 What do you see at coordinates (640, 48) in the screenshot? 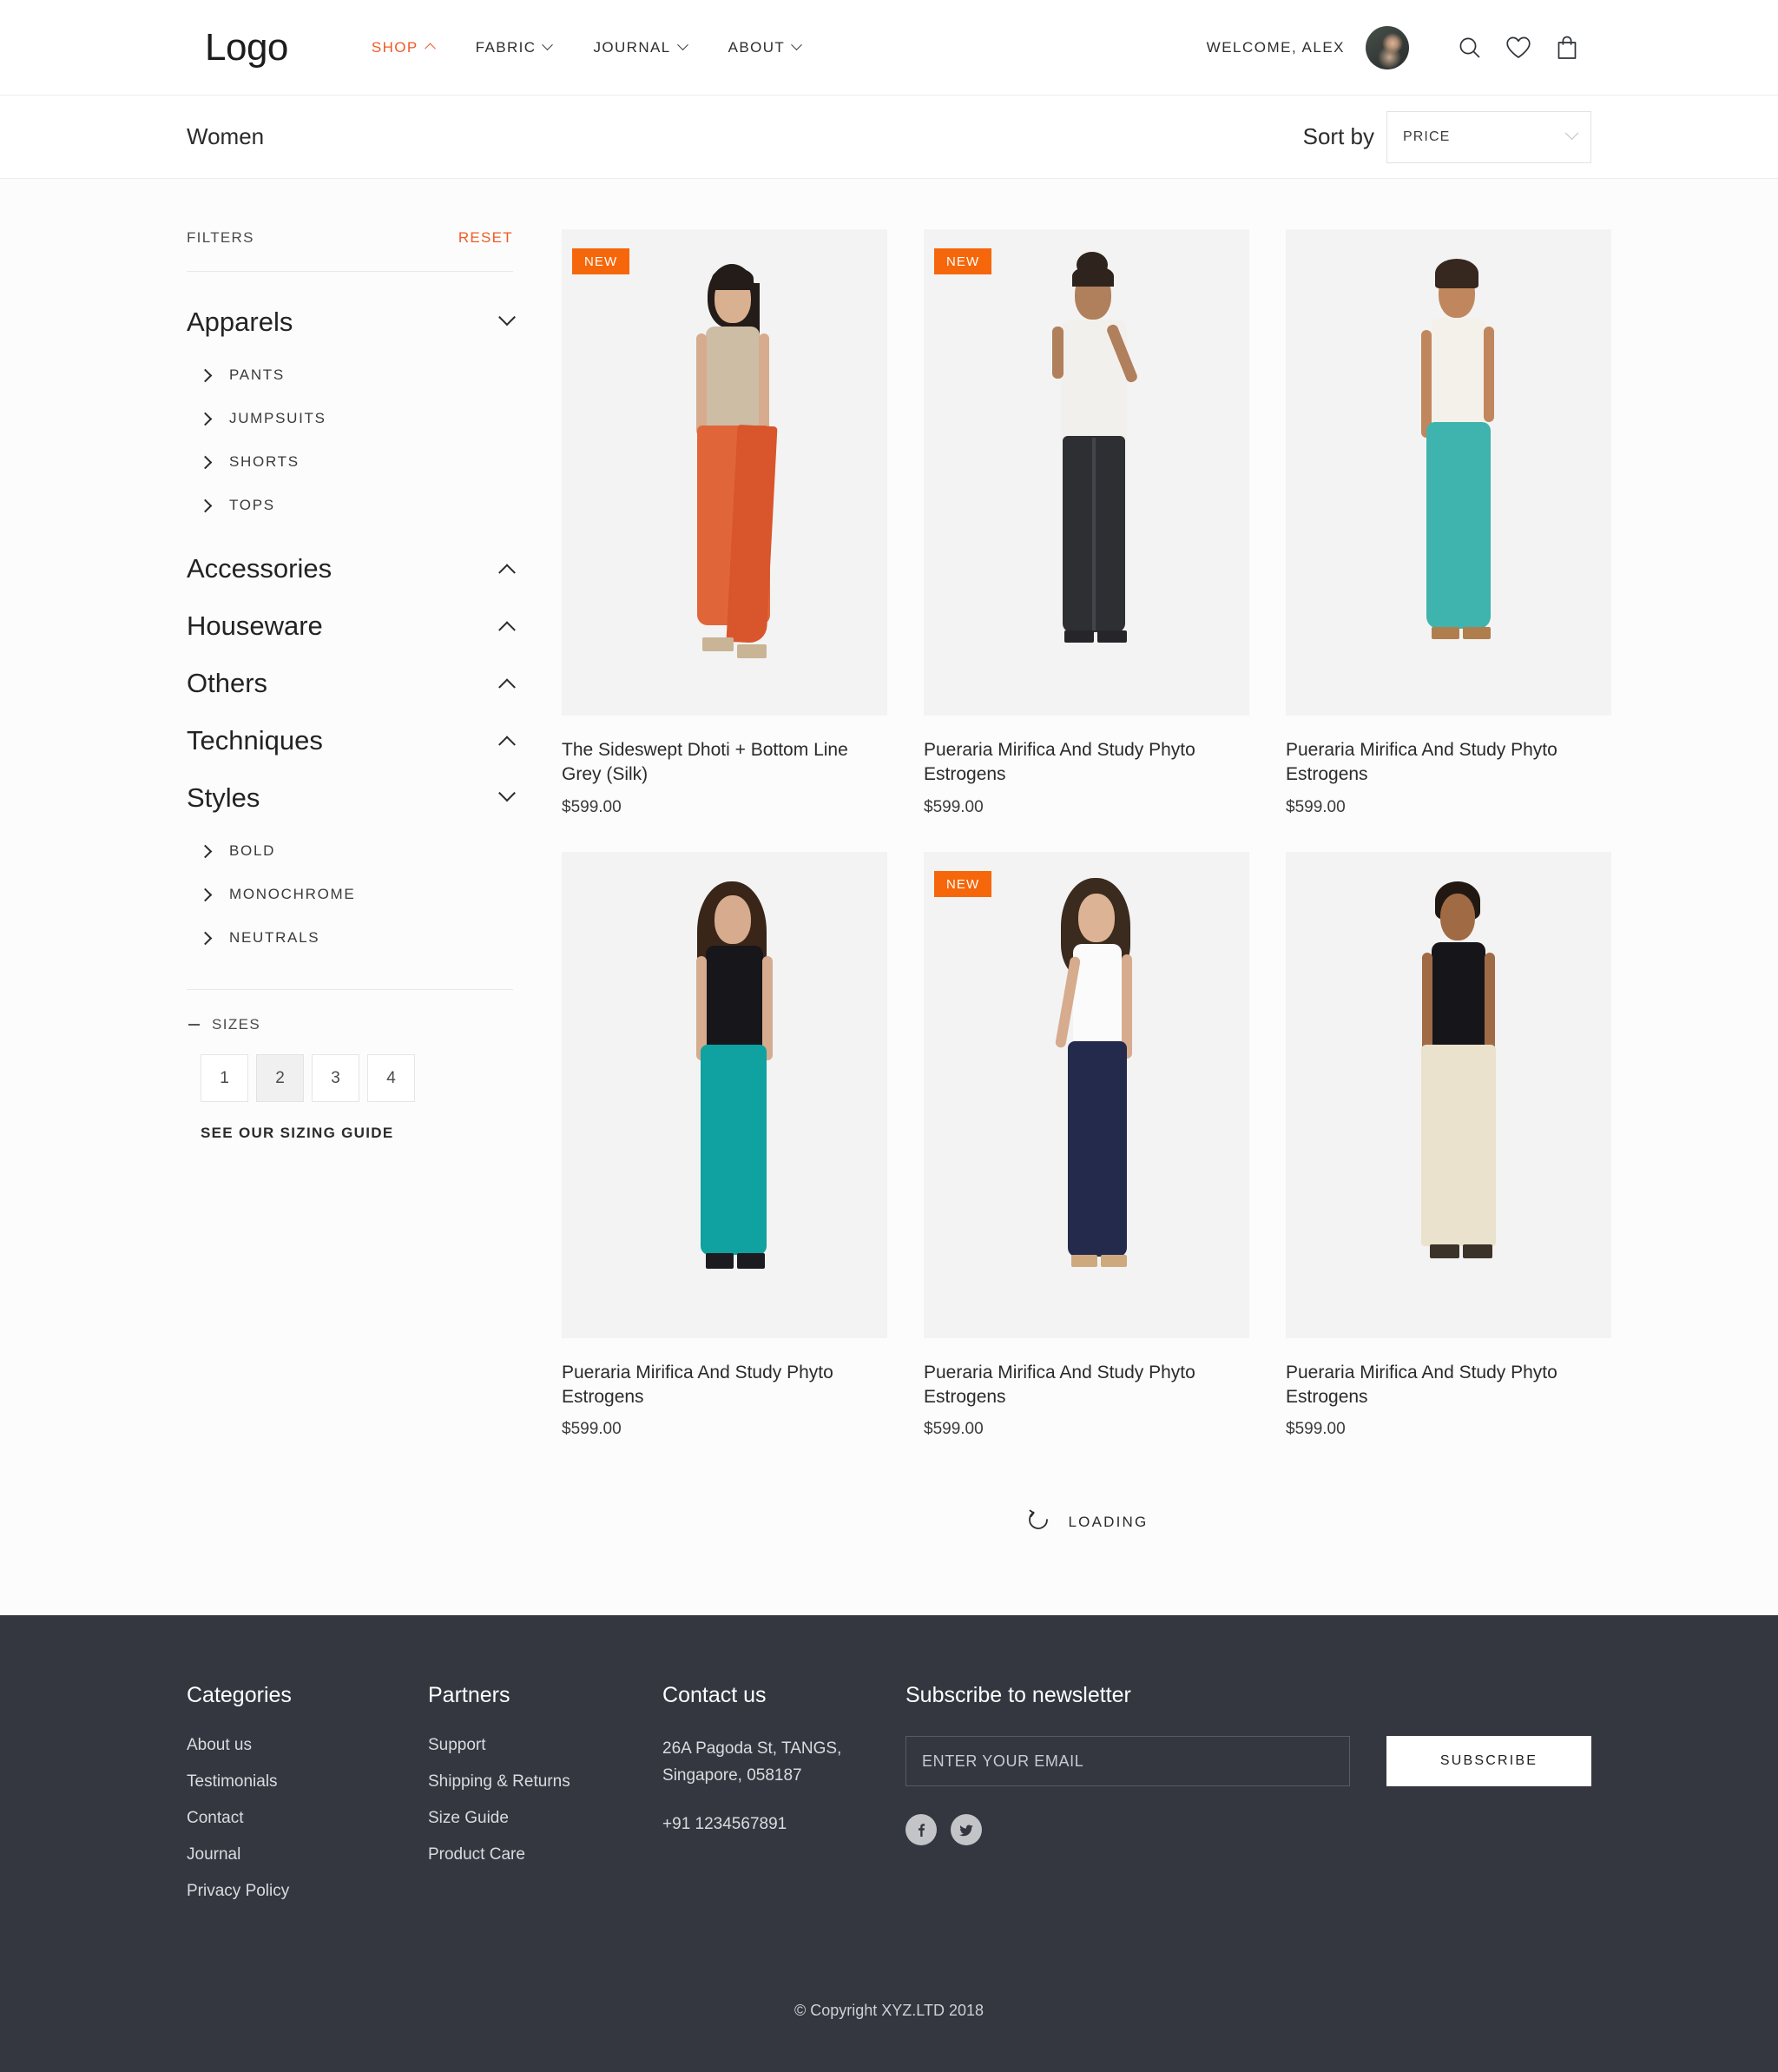
I see `nav-item-journal: JOURNAL` at bounding box center [640, 48].